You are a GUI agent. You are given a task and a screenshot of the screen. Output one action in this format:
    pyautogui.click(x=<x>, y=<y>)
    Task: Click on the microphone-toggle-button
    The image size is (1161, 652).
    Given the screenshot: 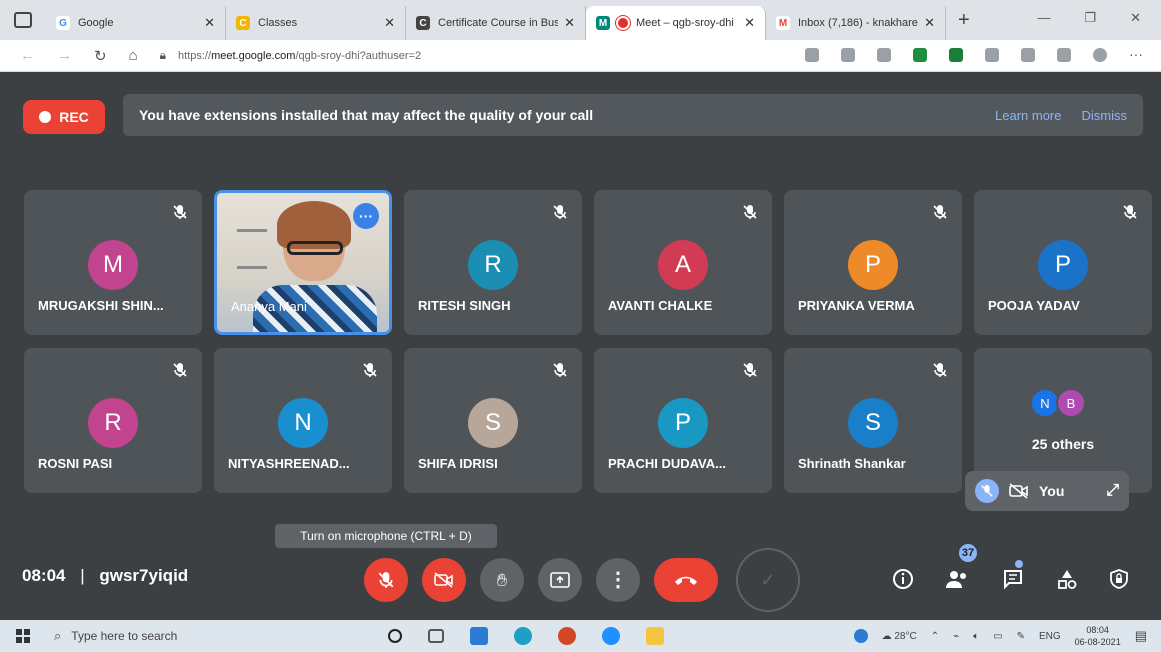 What is the action you would take?
    pyautogui.click(x=386, y=580)
    